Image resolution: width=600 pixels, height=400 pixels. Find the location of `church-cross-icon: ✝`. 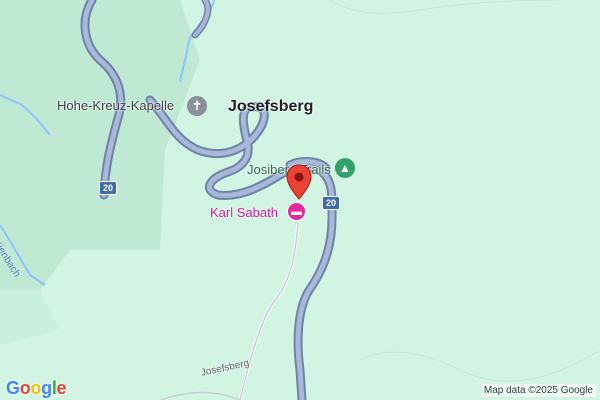

church-cross-icon: ✝ is located at coordinates (197, 106).